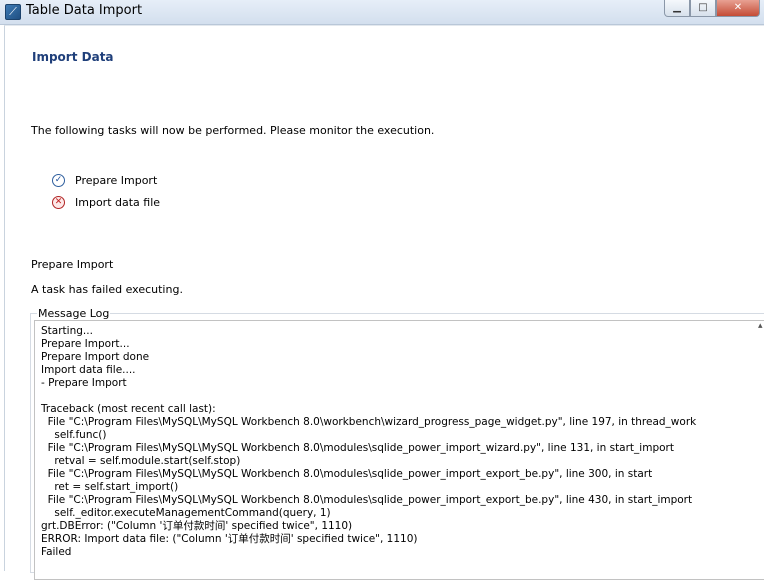  What do you see at coordinates (84, 10) in the screenshot?
I see `window-title: Table Data Import` at bounding box center [84, 10].